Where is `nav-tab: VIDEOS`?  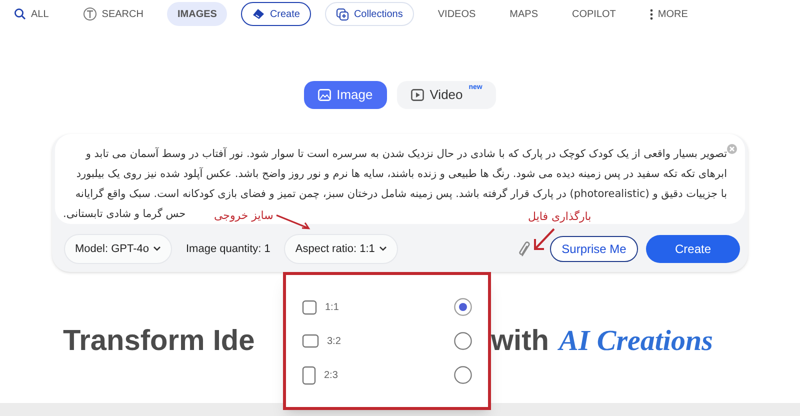
nav-tab: VIDEOS is located at coordinates (457, 14).